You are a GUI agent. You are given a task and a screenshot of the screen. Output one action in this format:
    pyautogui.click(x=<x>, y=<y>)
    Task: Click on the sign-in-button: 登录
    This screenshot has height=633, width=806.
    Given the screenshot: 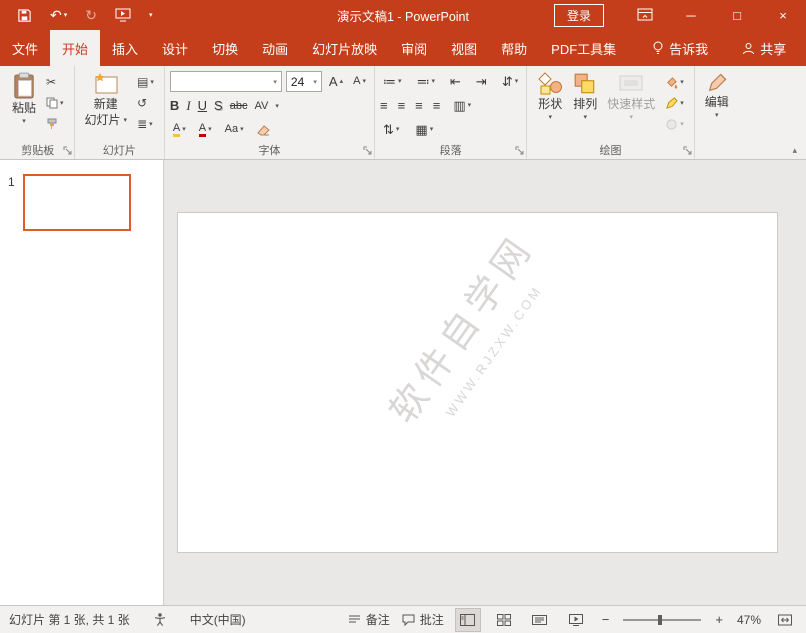 What is the action you would take?
    pyautogui.click(x=578, y=15)
    